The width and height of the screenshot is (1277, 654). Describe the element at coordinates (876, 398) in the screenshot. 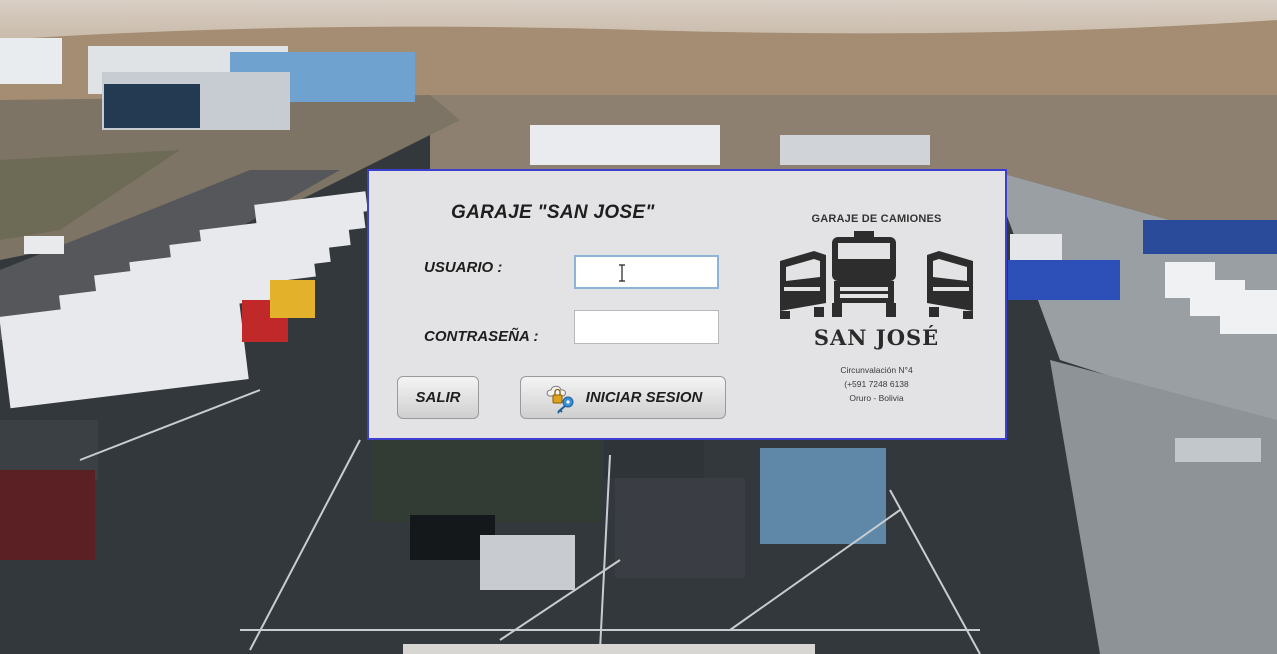

I see `logo-city: Oruro - Bolivia` at that location.